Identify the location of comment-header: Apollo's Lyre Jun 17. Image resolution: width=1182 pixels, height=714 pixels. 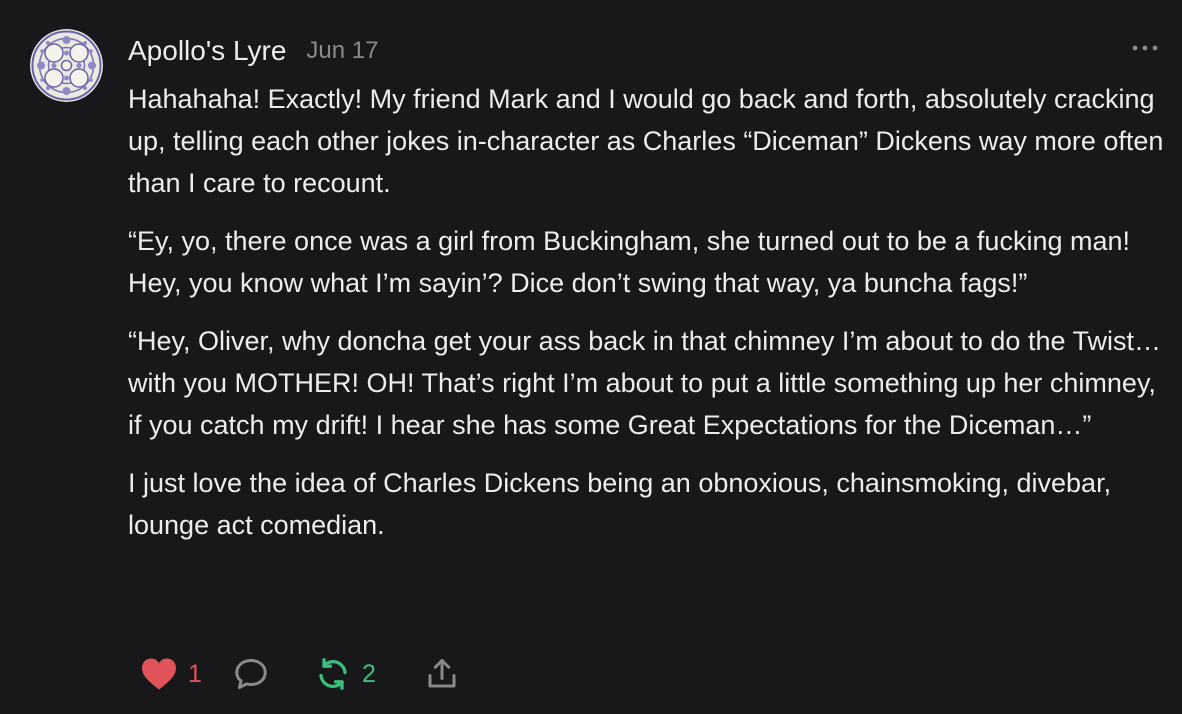
(253, 51).